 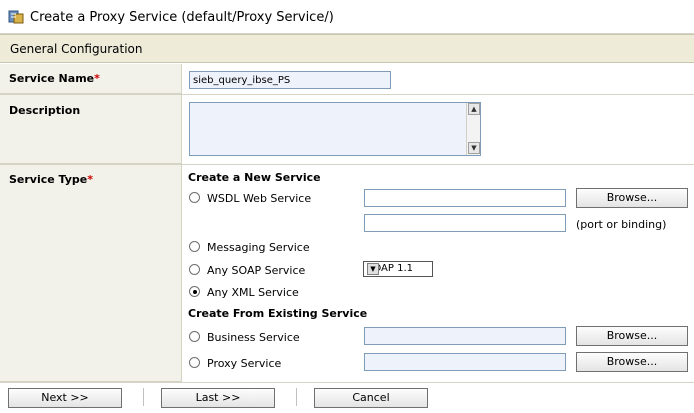 What do you see at coordinates (16, 17) in the screenshot?
I see `proxy-service-icon` at bounding box center [16, 17].